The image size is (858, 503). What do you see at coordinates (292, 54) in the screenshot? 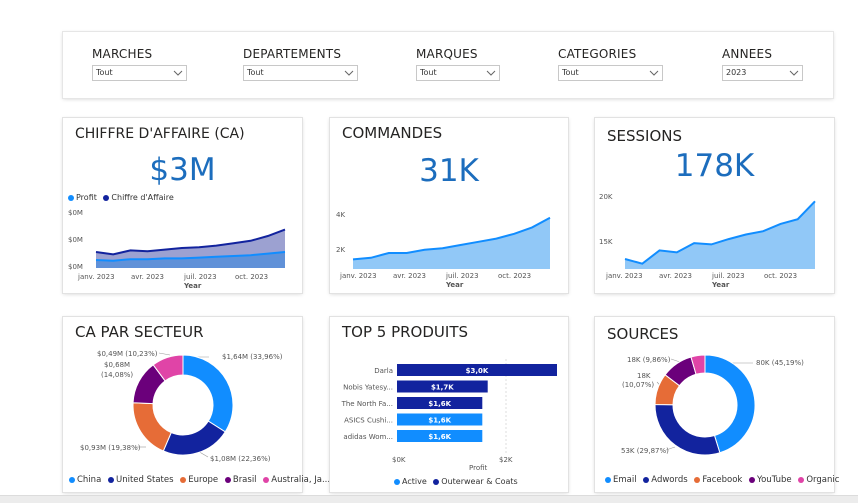
I see `slicer-title: DEPARTEMENTS` at bounding box center [292, 54].